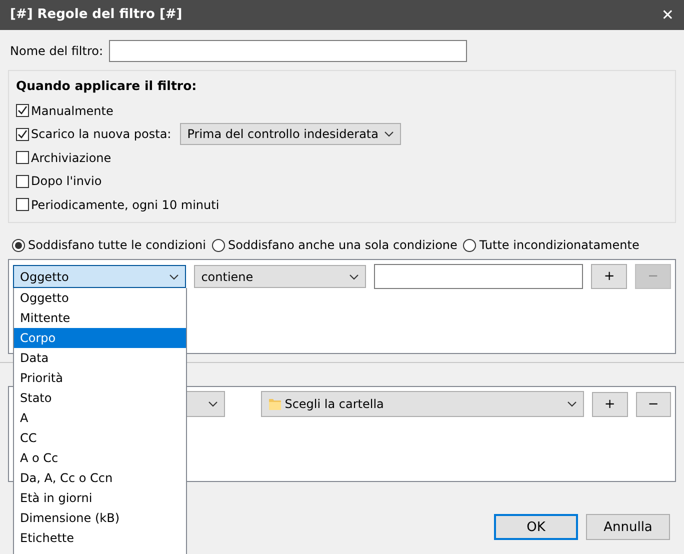 This screenshot has height=554, width=684. I want to click on operator-select: contiene, so click(280, 276).